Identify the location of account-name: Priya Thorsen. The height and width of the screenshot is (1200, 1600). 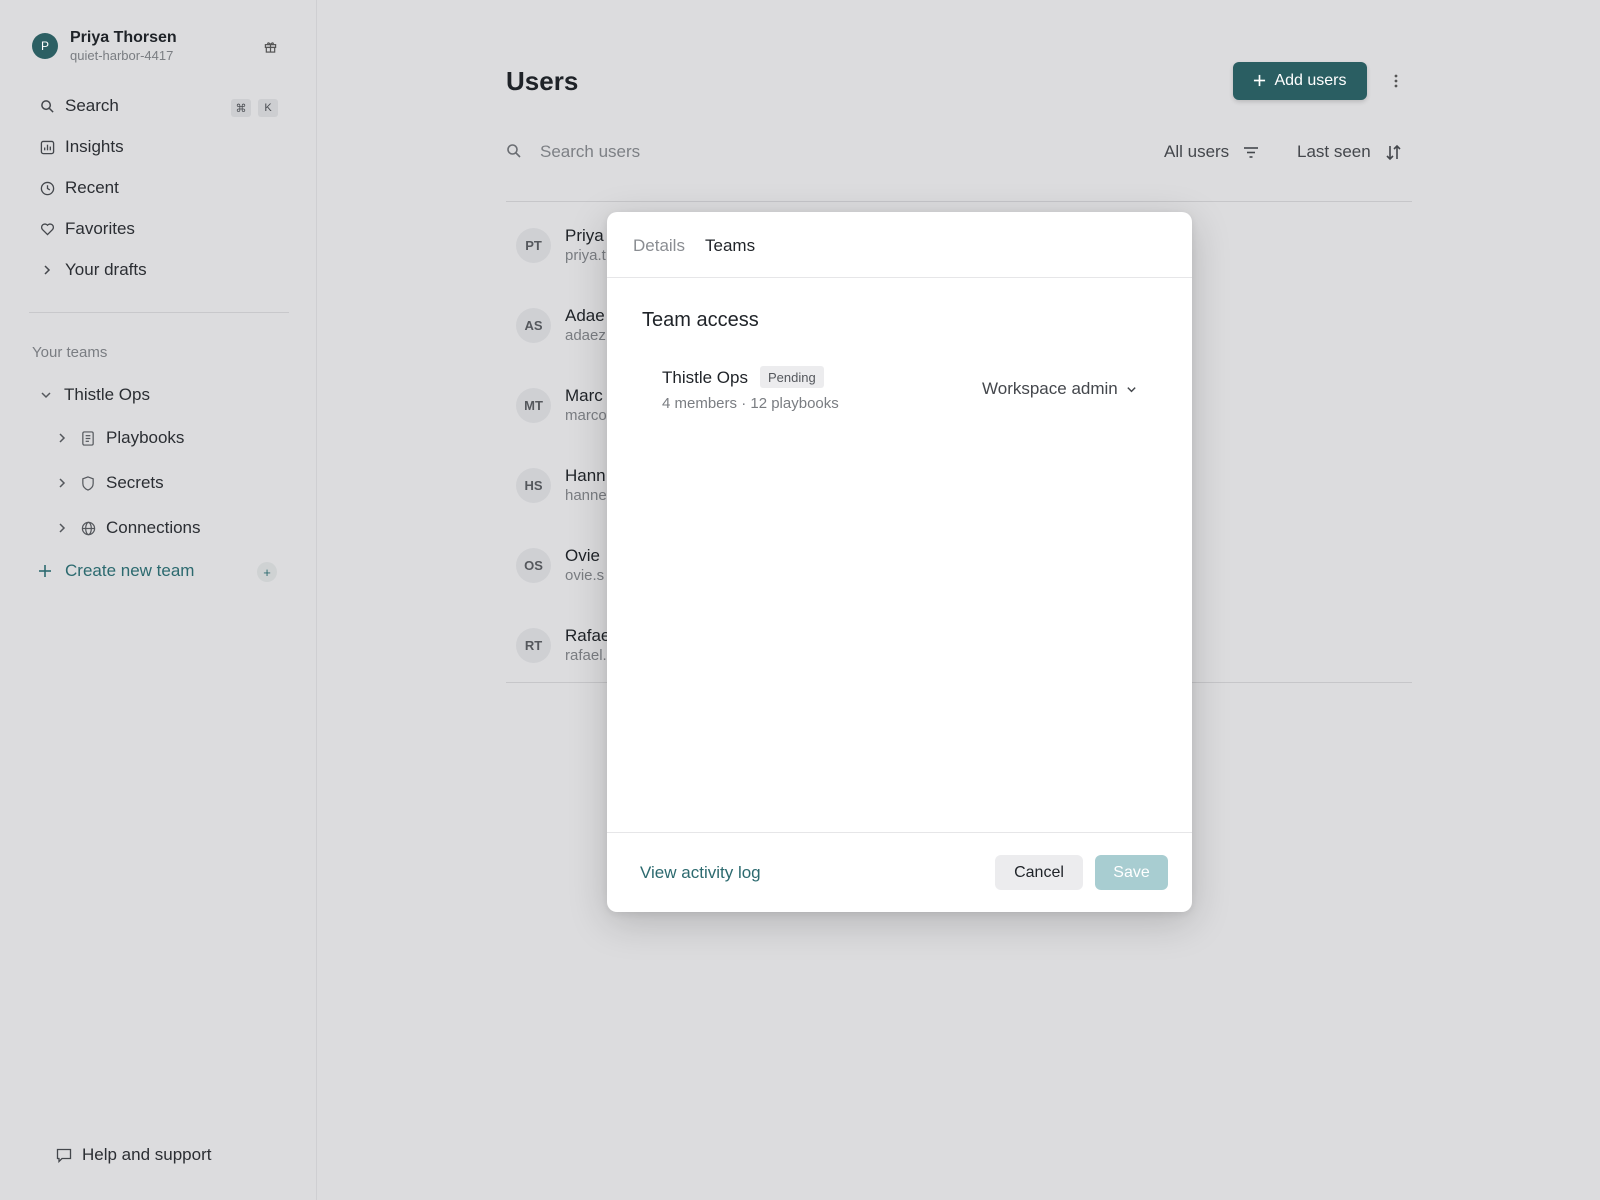
(123, 37).